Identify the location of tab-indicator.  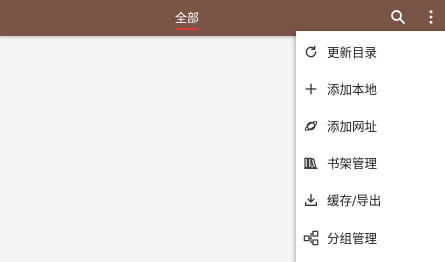
(187, 29).